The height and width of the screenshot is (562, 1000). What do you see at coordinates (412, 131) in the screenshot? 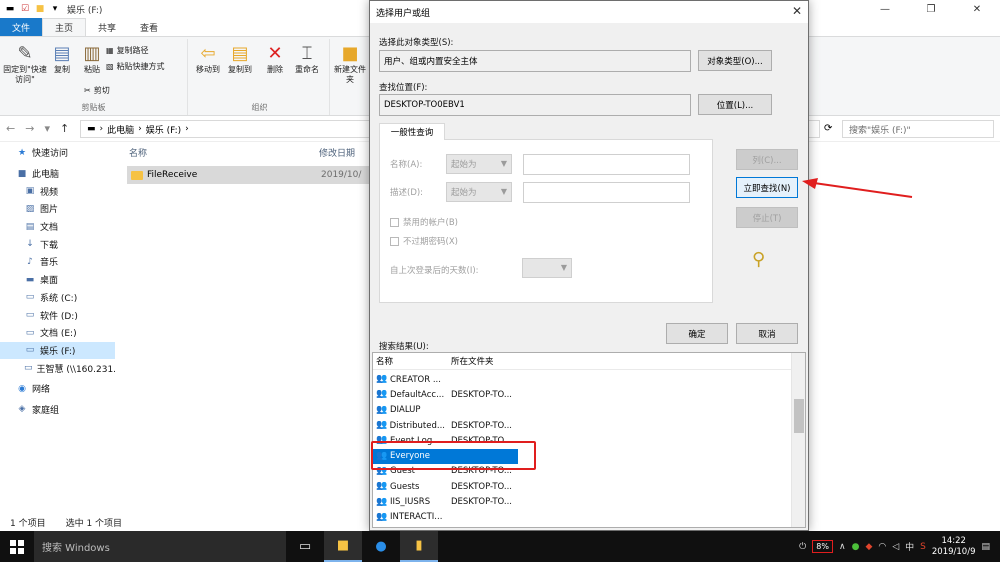
I see `tab-common-queries: 一般性查询` at bounding box center [412, 131].